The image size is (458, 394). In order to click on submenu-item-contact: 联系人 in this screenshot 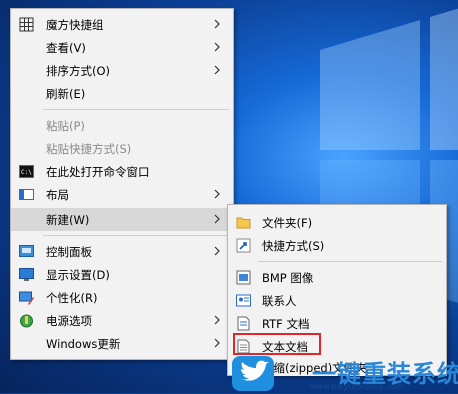, I will do `click(337, 300)`.